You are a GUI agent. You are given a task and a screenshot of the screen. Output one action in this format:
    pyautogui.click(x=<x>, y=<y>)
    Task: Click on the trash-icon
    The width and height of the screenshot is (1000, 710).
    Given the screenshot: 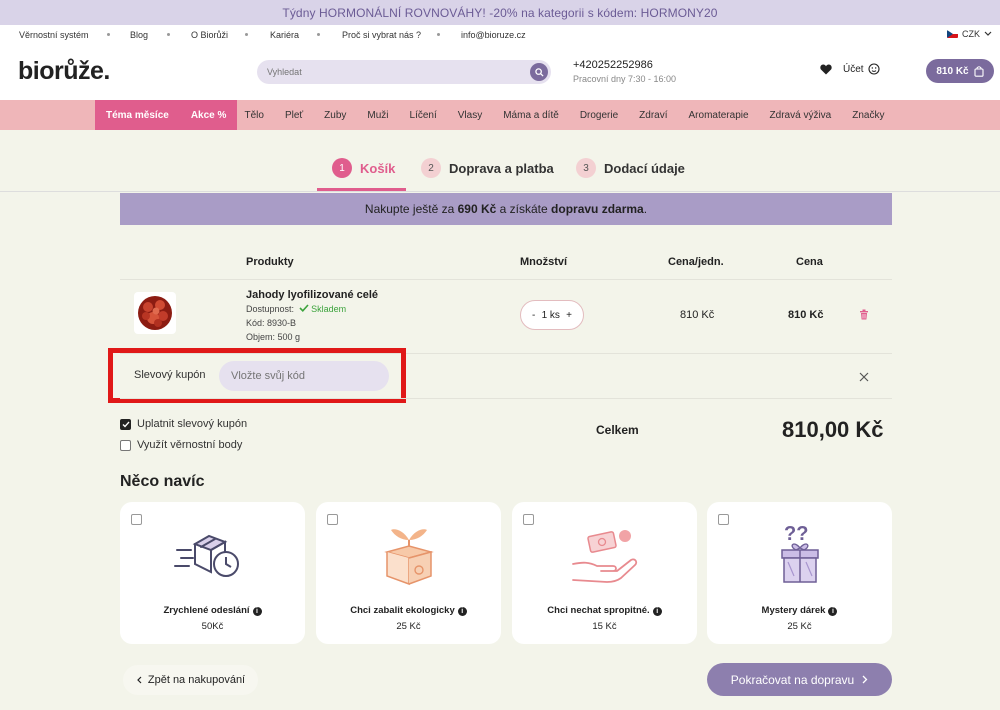 What is the action you would take?
    pyautogui.click(x=864, y=316)
    